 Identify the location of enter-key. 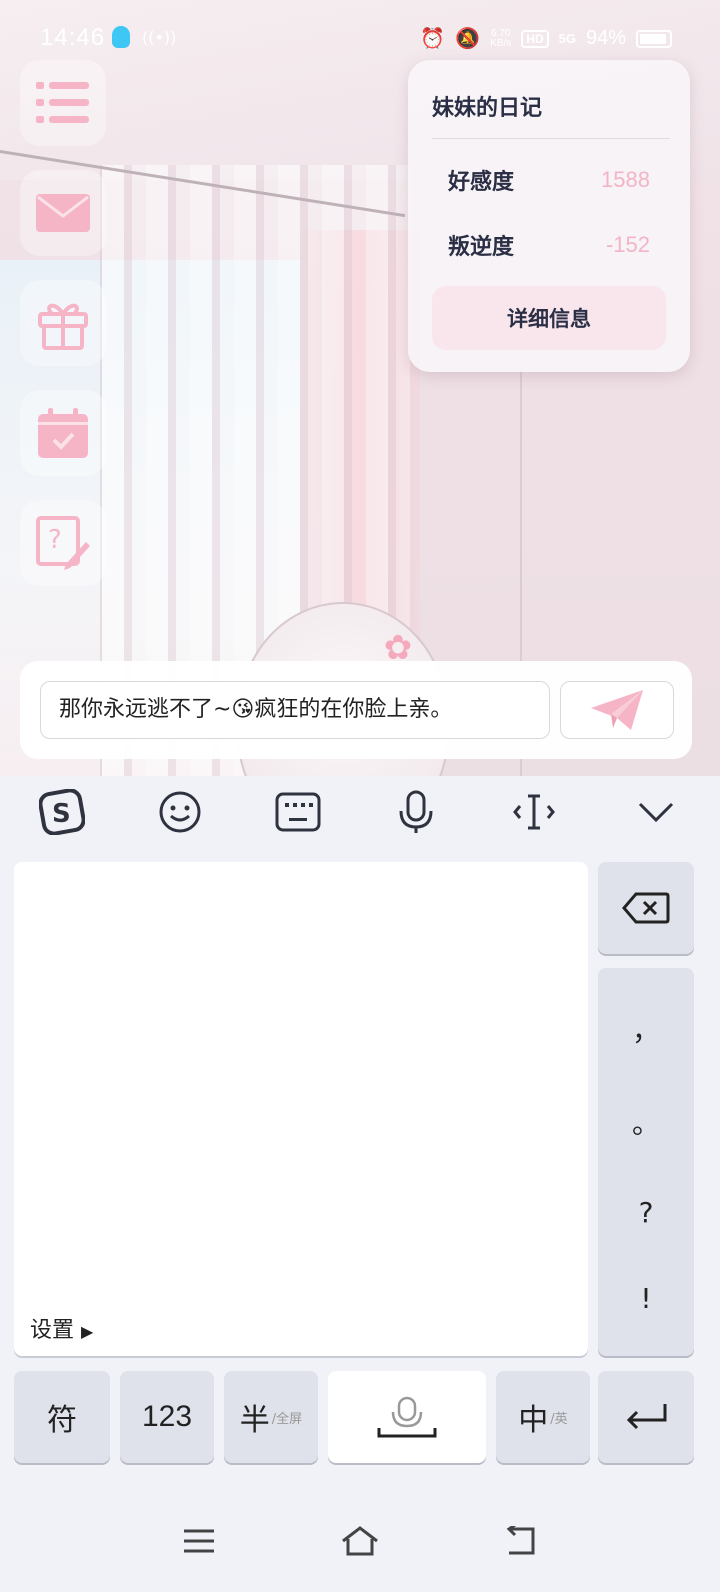
(646, 1417).